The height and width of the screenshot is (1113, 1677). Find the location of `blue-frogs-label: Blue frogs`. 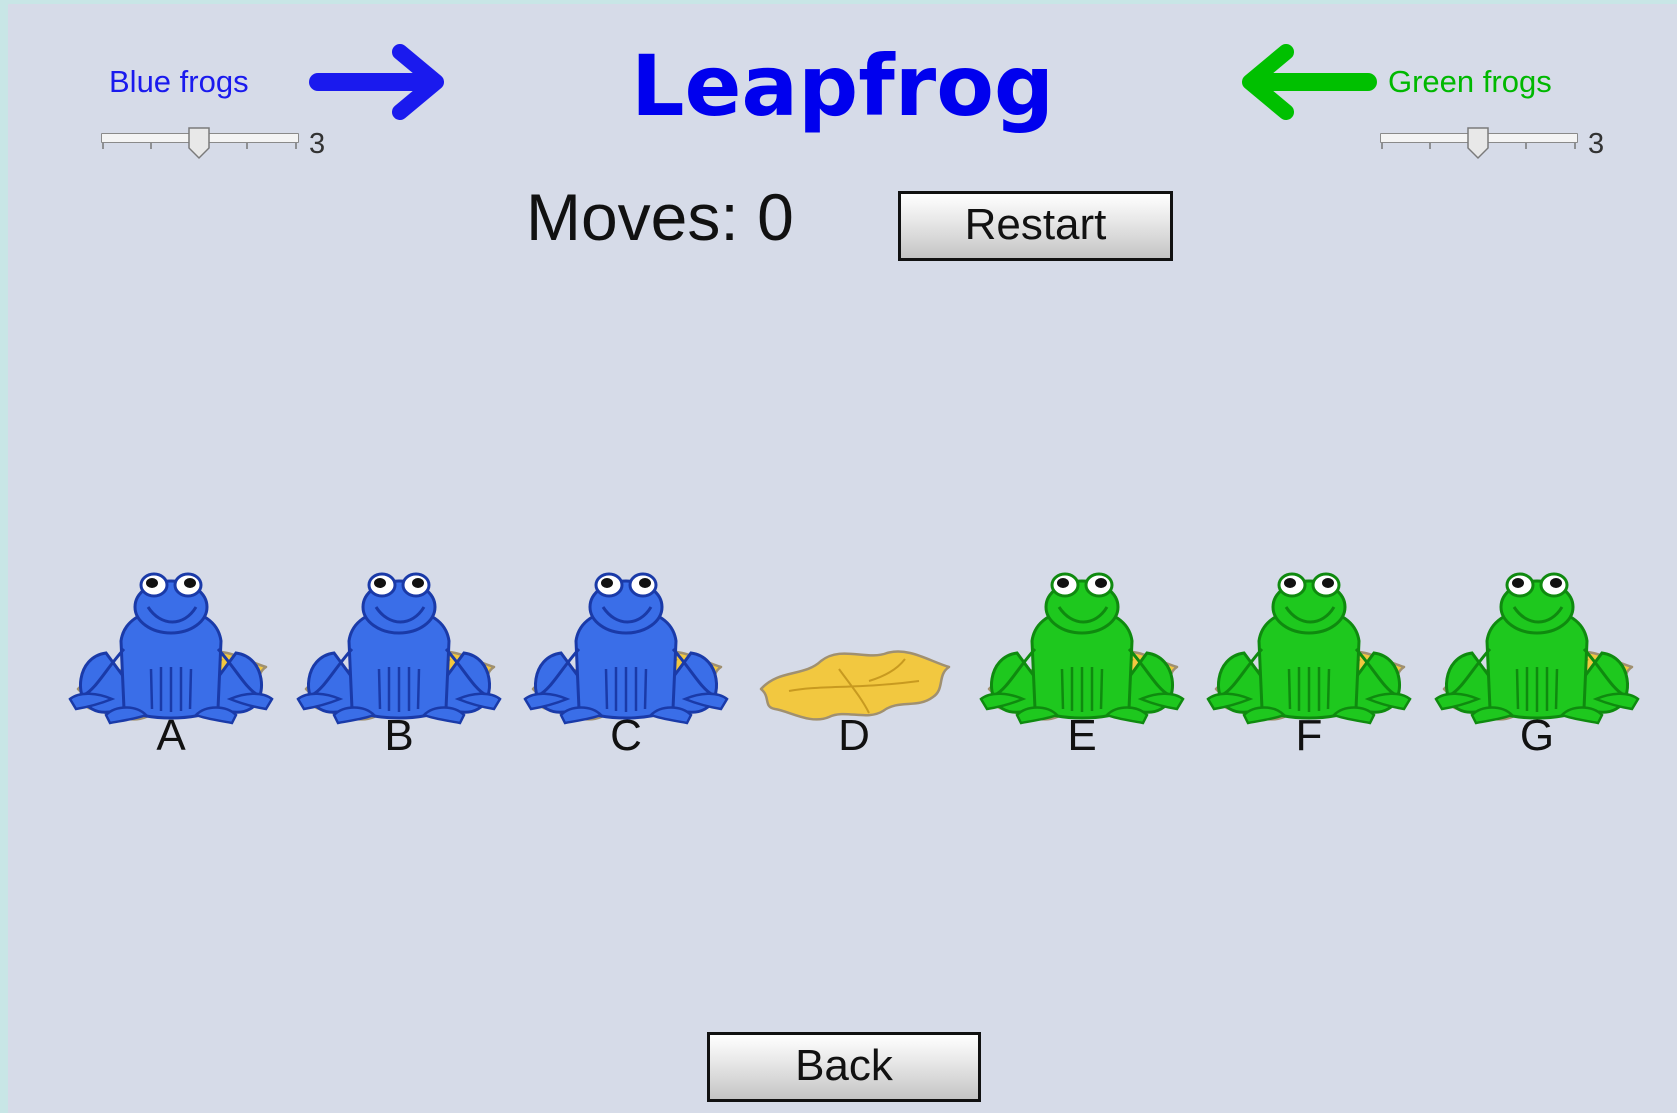

blue-frogs-label: Blue frogs is located at coordinates (179, 81).